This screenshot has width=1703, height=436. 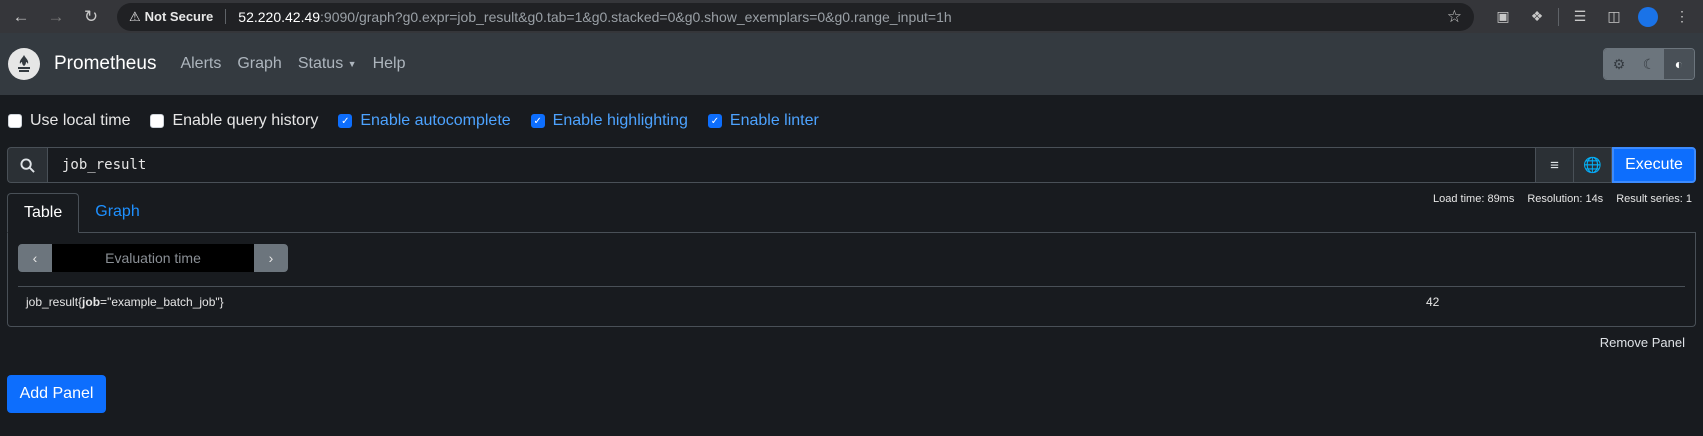 I want to click on side-panel-icon: ◫, so click(x=1614, y=17).